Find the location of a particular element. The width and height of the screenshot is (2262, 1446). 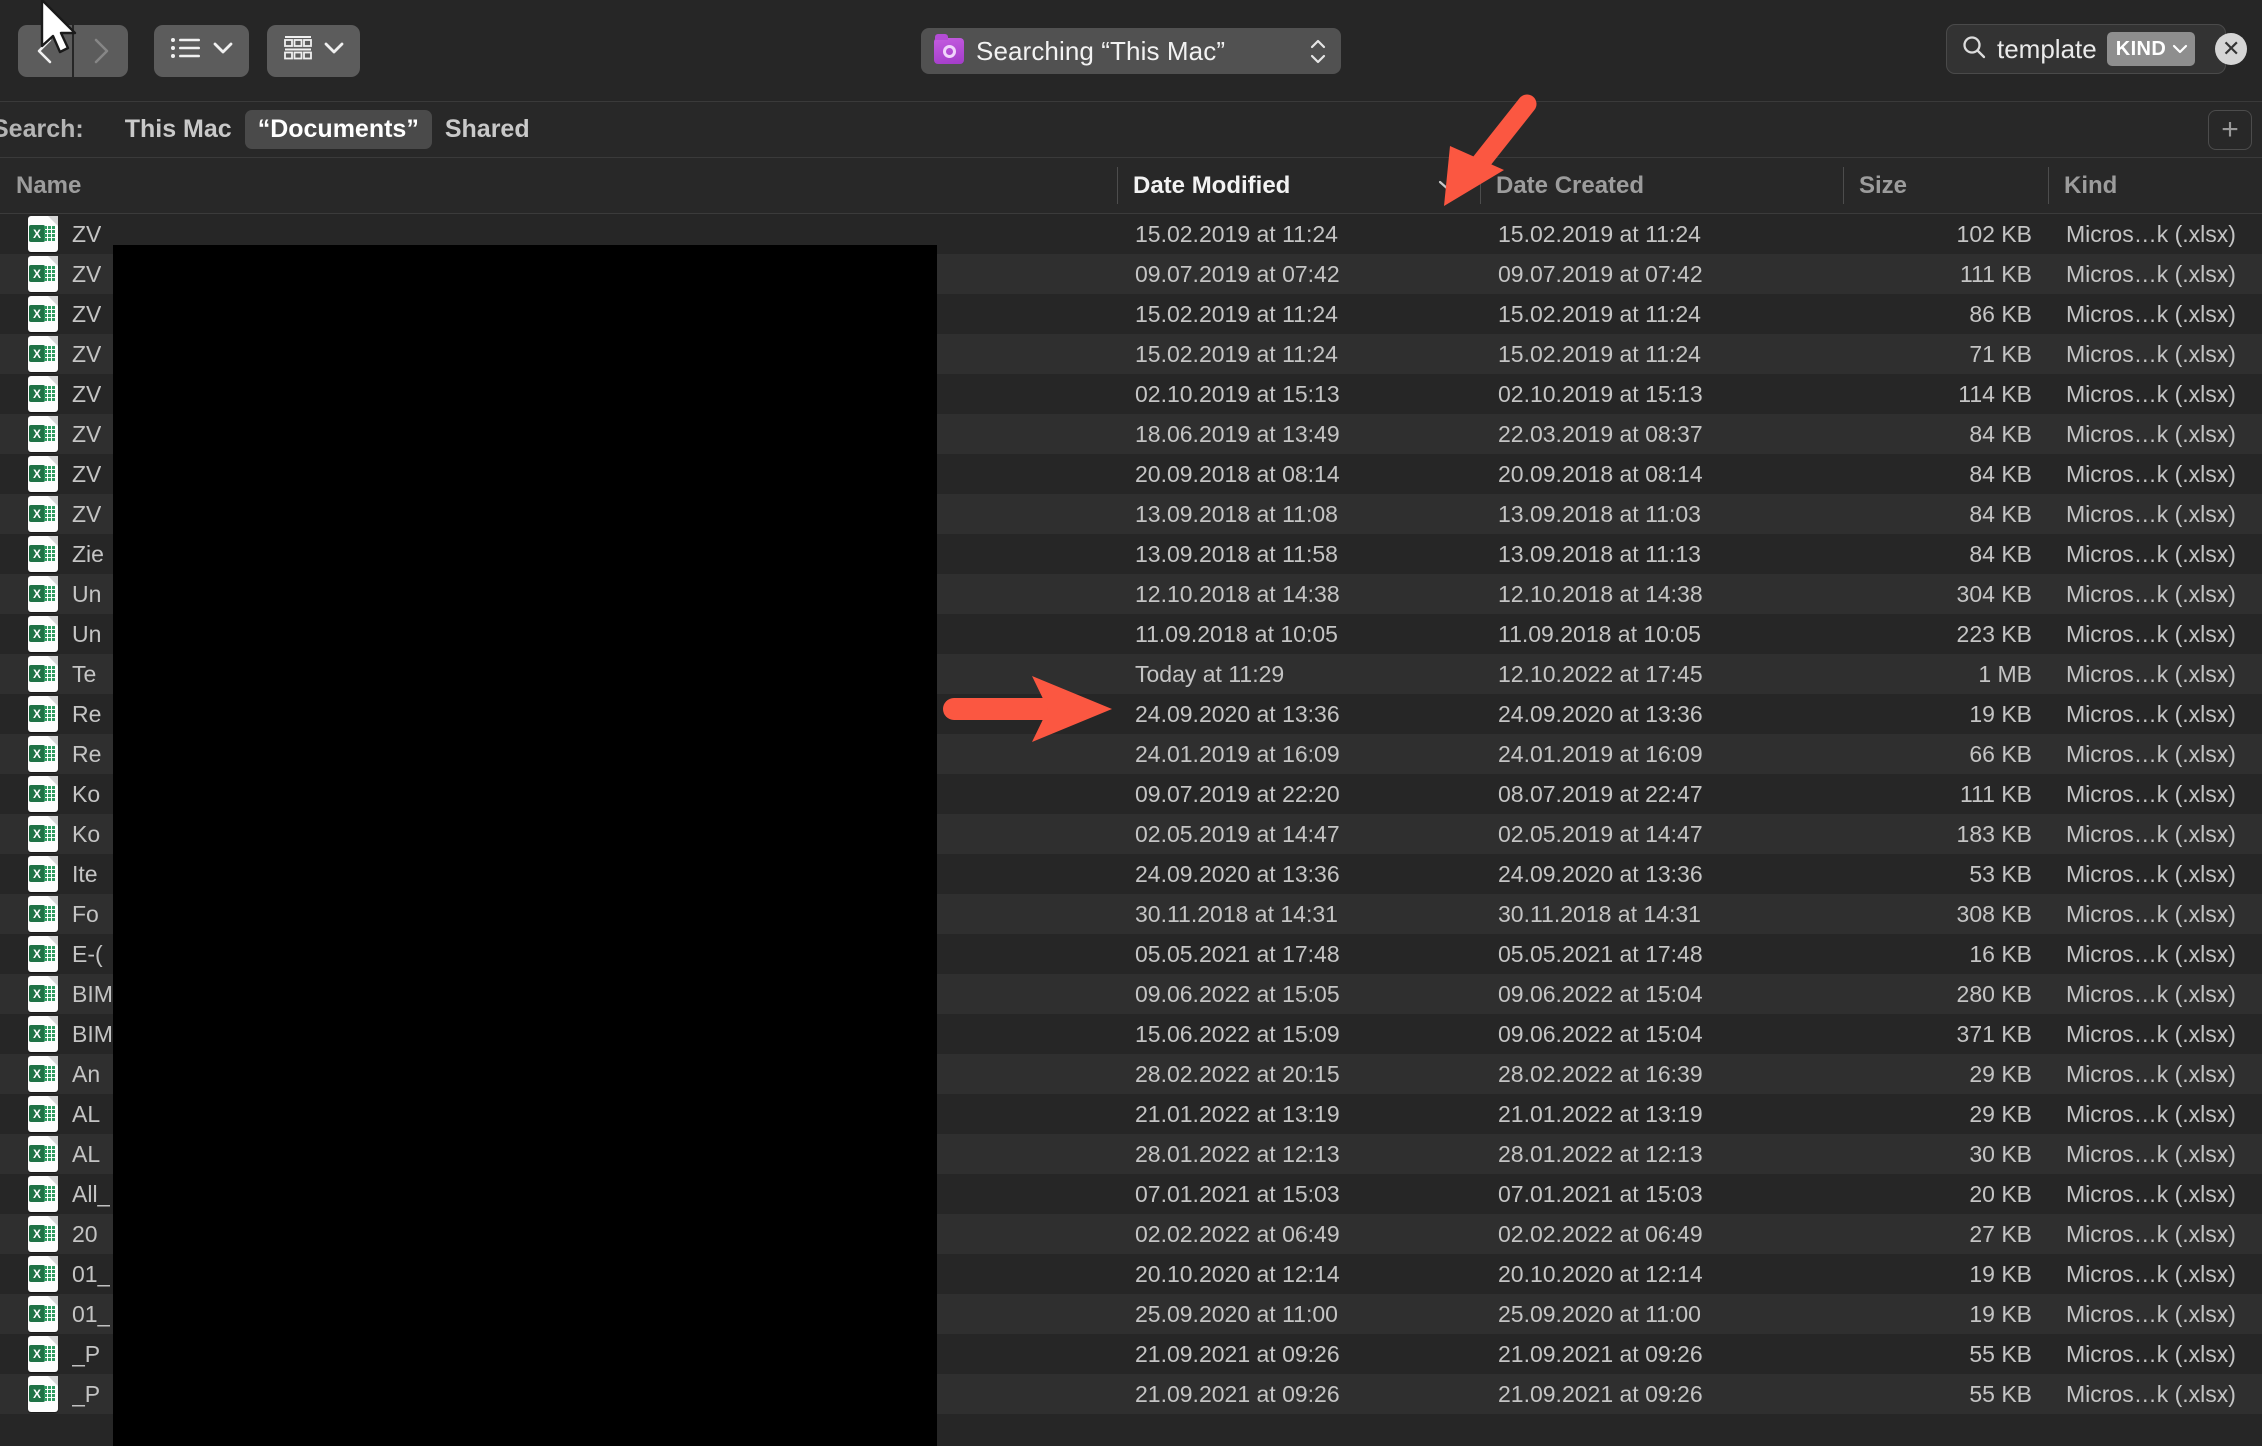

window-title-chip: Searching “This Mac” is located at coordinates (1131, 51).